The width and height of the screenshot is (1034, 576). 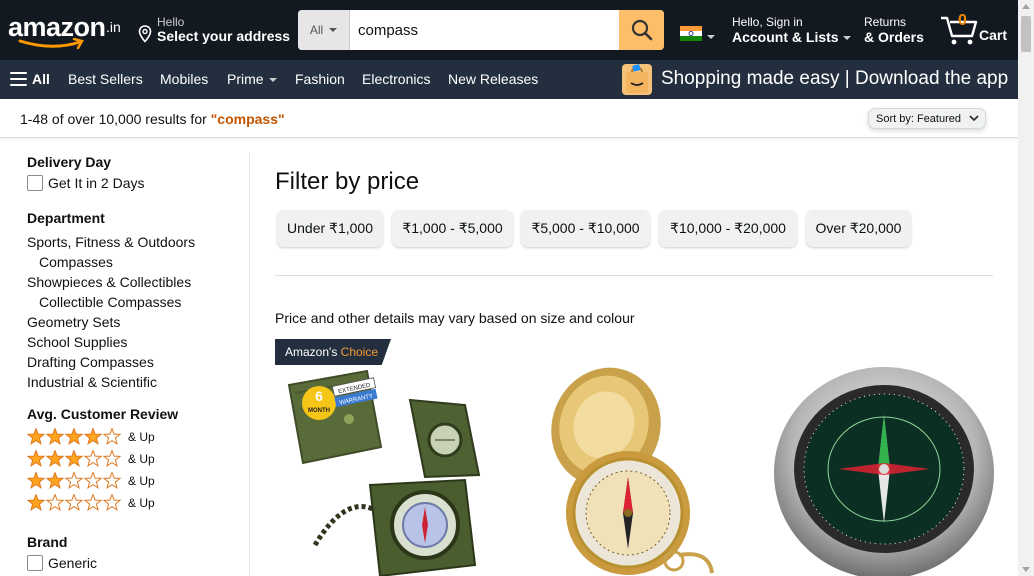 What do you see at coordinates (319, 411) in the screenshot?
I see `warranty-month: MONTH` at bounding box center [319, 411].